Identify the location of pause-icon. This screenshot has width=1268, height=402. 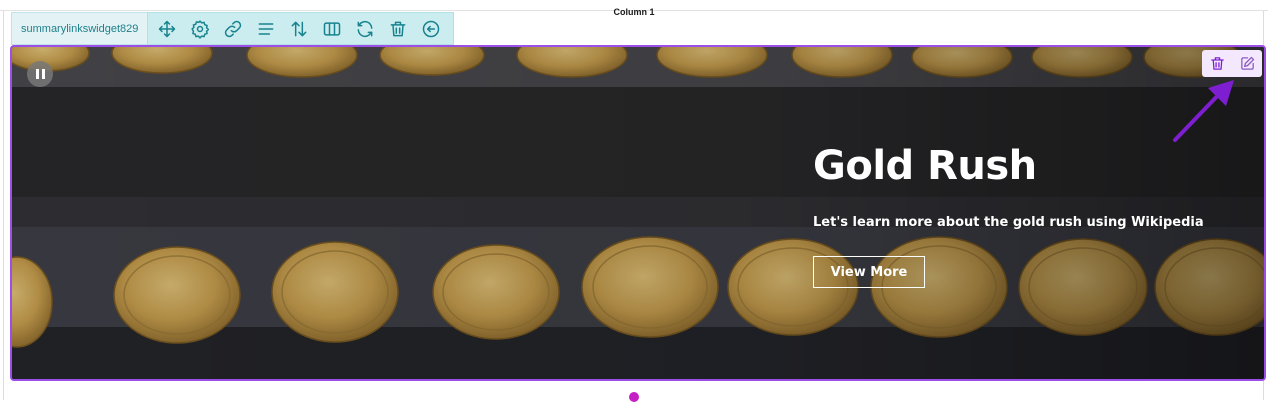
(37, 74).